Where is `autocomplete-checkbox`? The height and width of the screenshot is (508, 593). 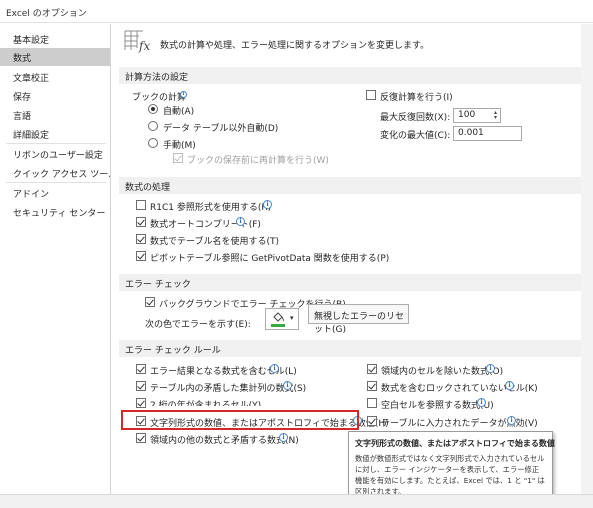
autocomplete-checkbox is located at coordinates (141, 222).